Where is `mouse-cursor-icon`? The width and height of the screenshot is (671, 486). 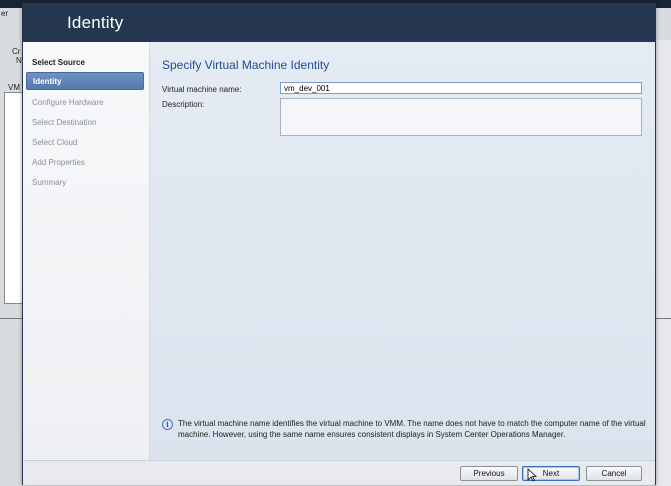
mouse-cursor-icon is located at coordinates (532, 475).